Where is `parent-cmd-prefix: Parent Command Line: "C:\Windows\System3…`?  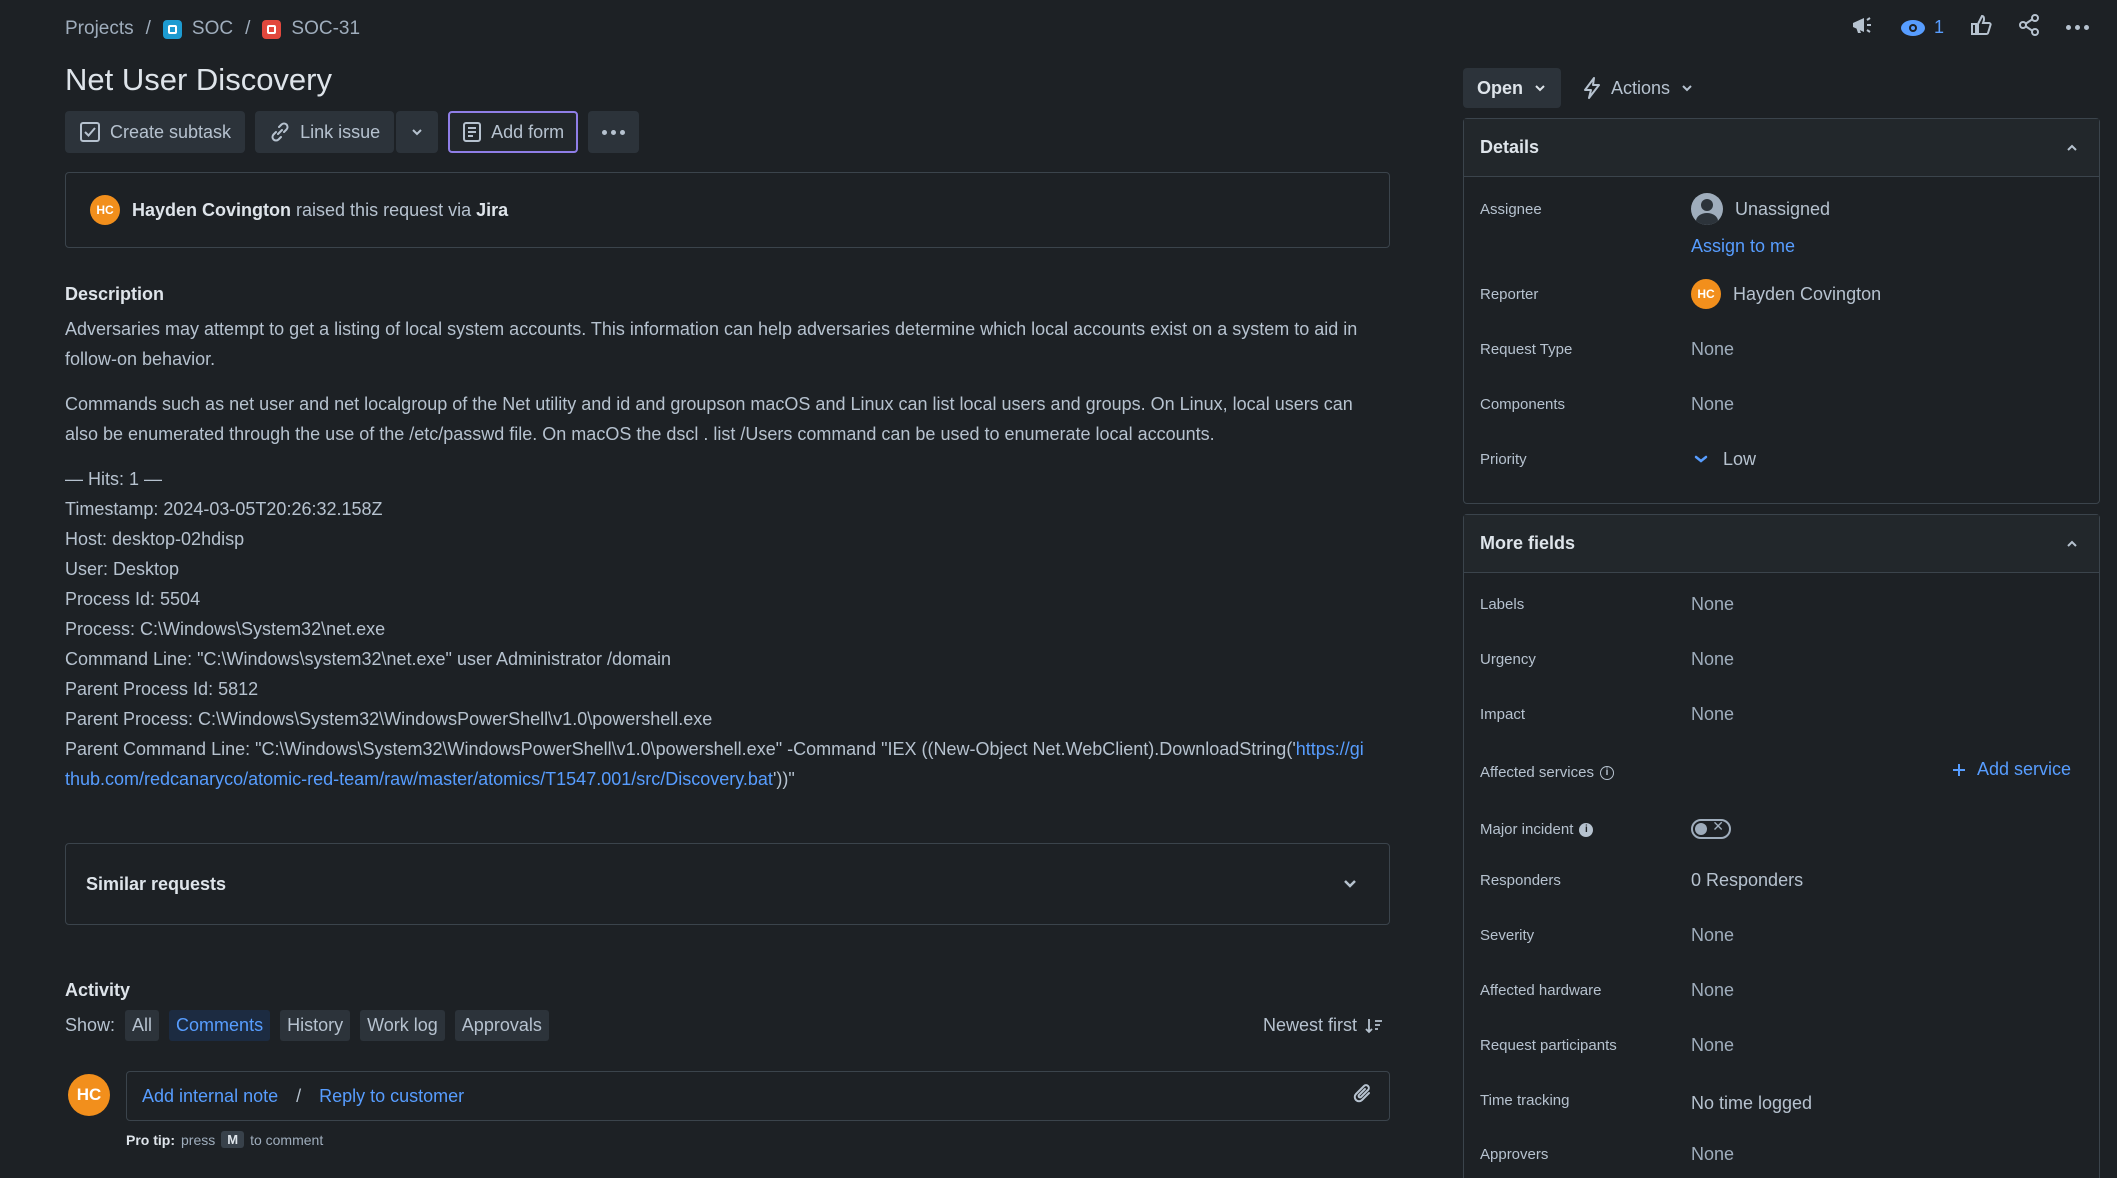 parent-cmd-prefix: Parent Command Line: "C:\Windows\System3… is located at coordinates (680, 749).